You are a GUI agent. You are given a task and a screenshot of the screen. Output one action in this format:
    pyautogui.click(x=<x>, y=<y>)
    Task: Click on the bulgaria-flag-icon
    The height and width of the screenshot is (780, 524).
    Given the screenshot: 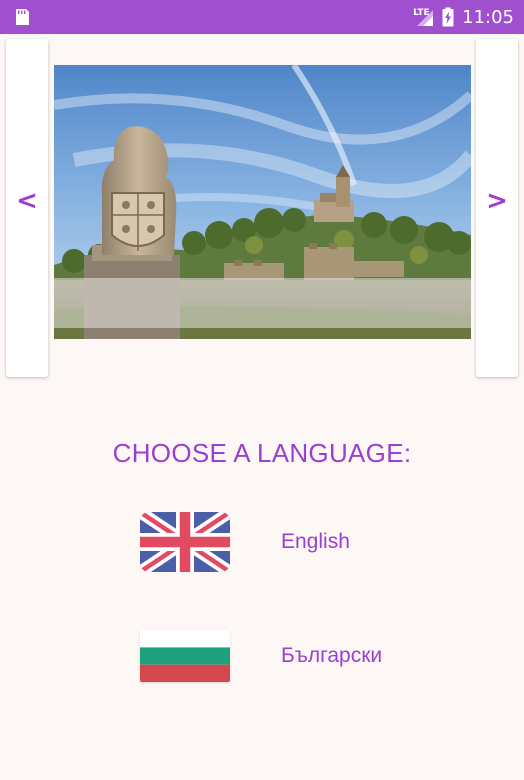 What is the action you would take?
    pyautogui.click(x=185, y=656)
    